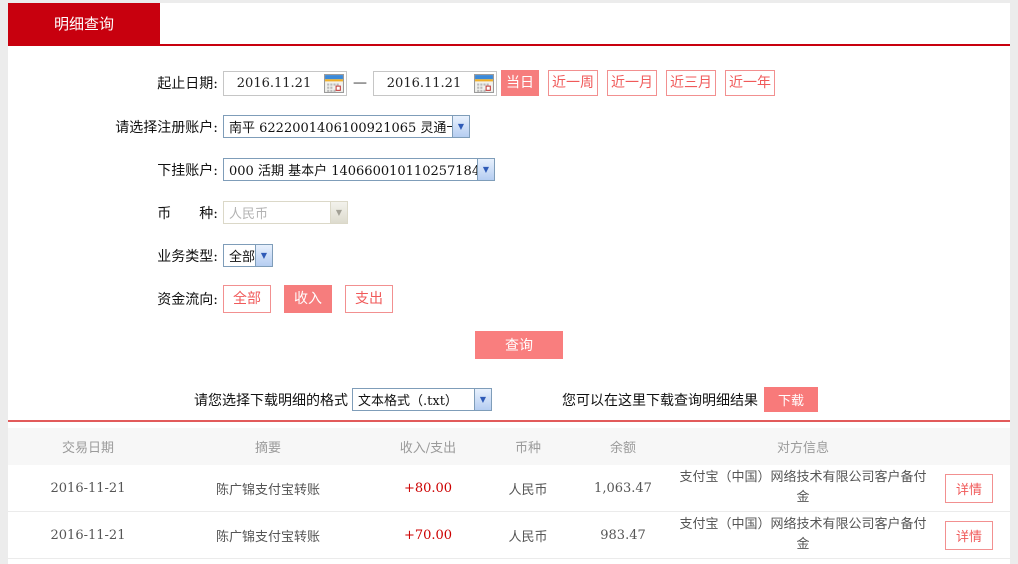  Describe the element at coordinates (187, 84) in the screenshot. I see `date-range-label: 起止日期:` at that location.